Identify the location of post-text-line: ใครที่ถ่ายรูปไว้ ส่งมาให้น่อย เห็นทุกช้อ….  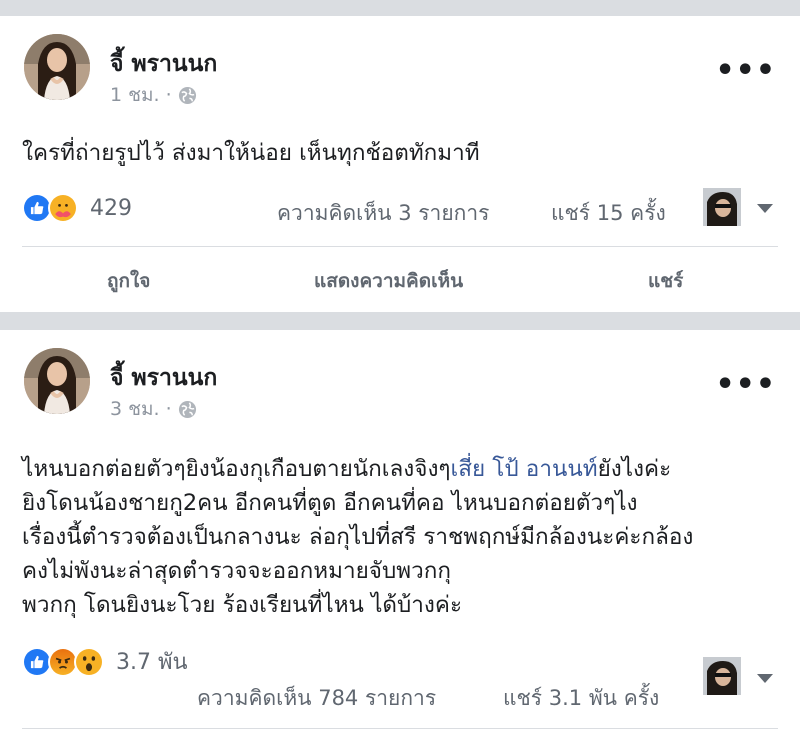
(251, 153).